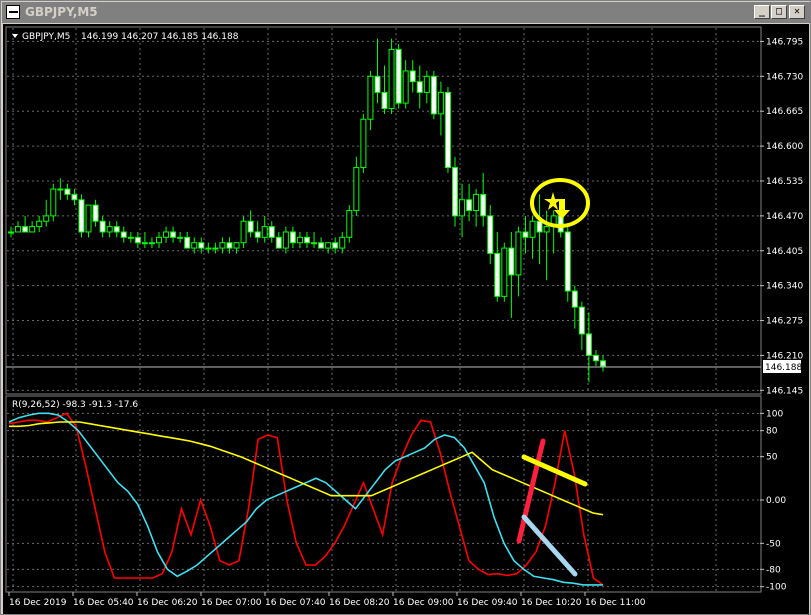 Image resolution: width=811 pixels, height=615 pixels. What do you see at coordinates (295, 603) in the screenshot?
I see `time-tick-label: 16 Dec 07:40` at bounding box center [295, 603].